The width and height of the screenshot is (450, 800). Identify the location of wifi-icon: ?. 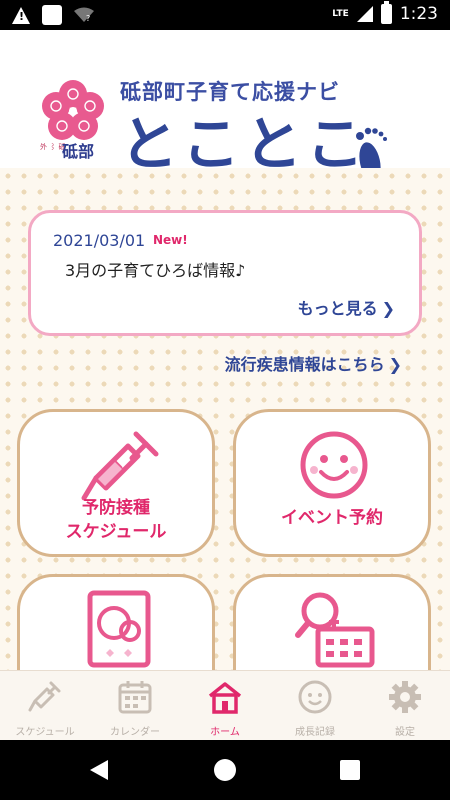
(84, 15).